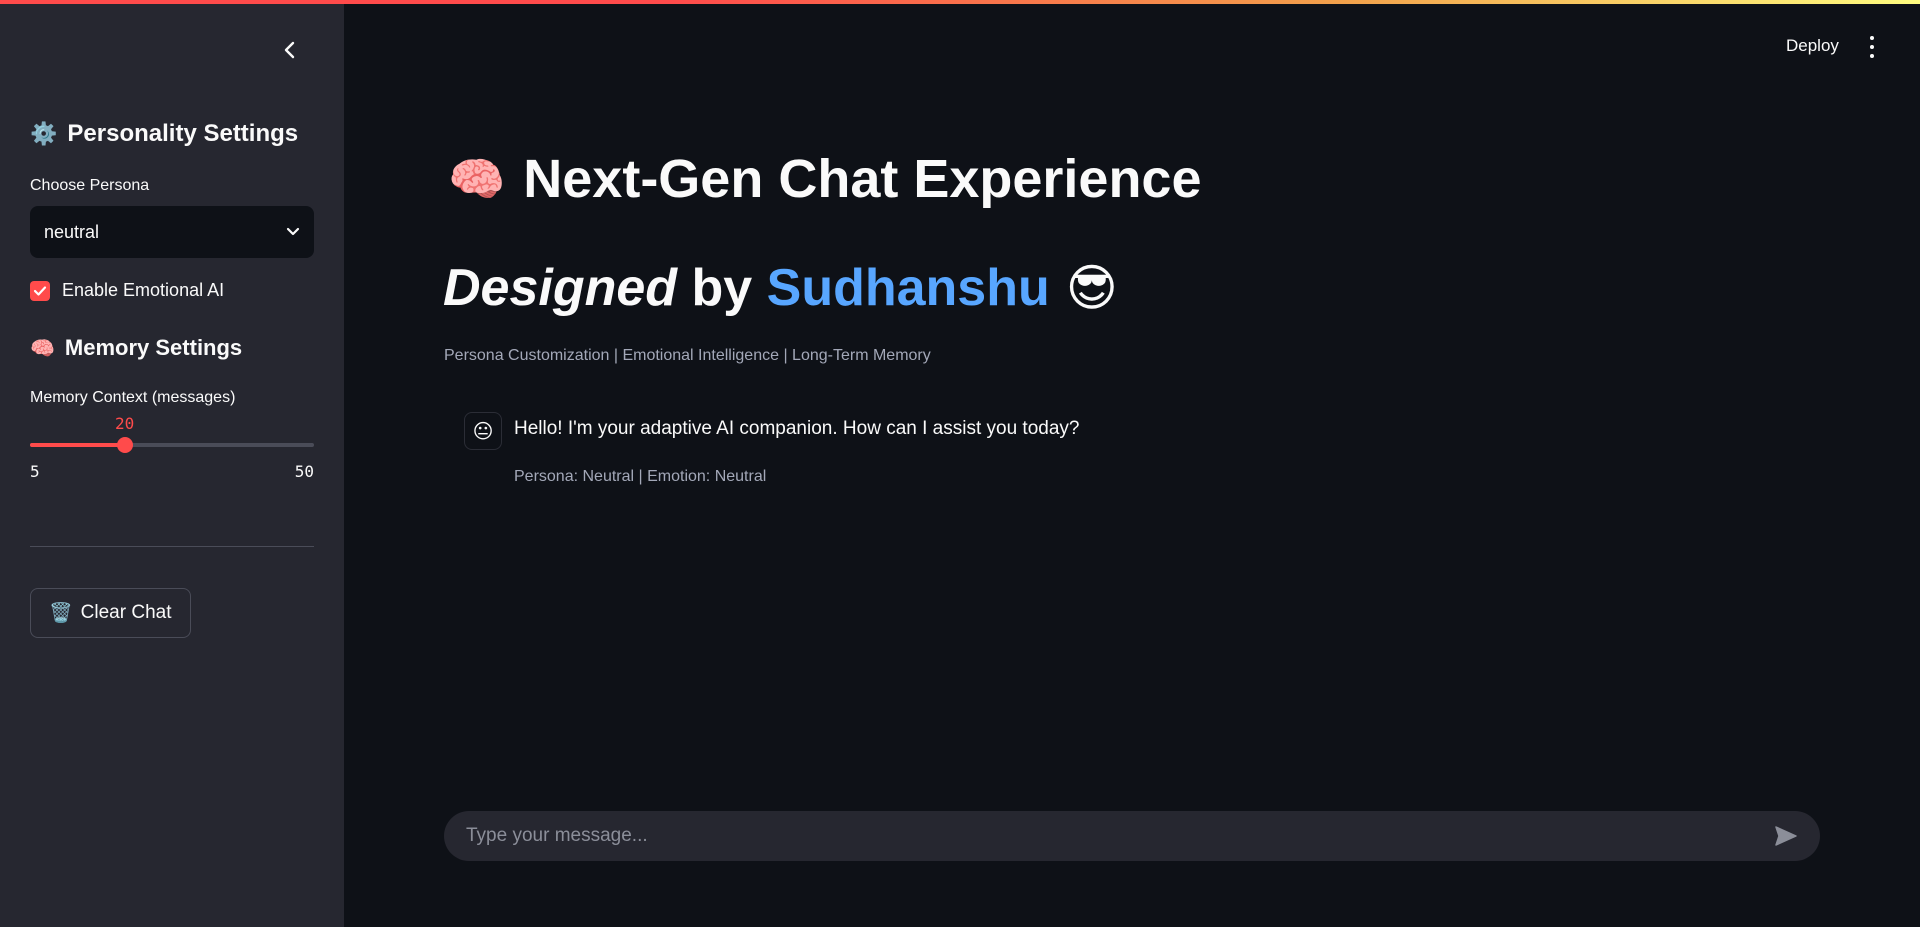  Describe the element at coordinates (1872, 47) in the screenshot. I see `vertical-dots-icon` at that location.